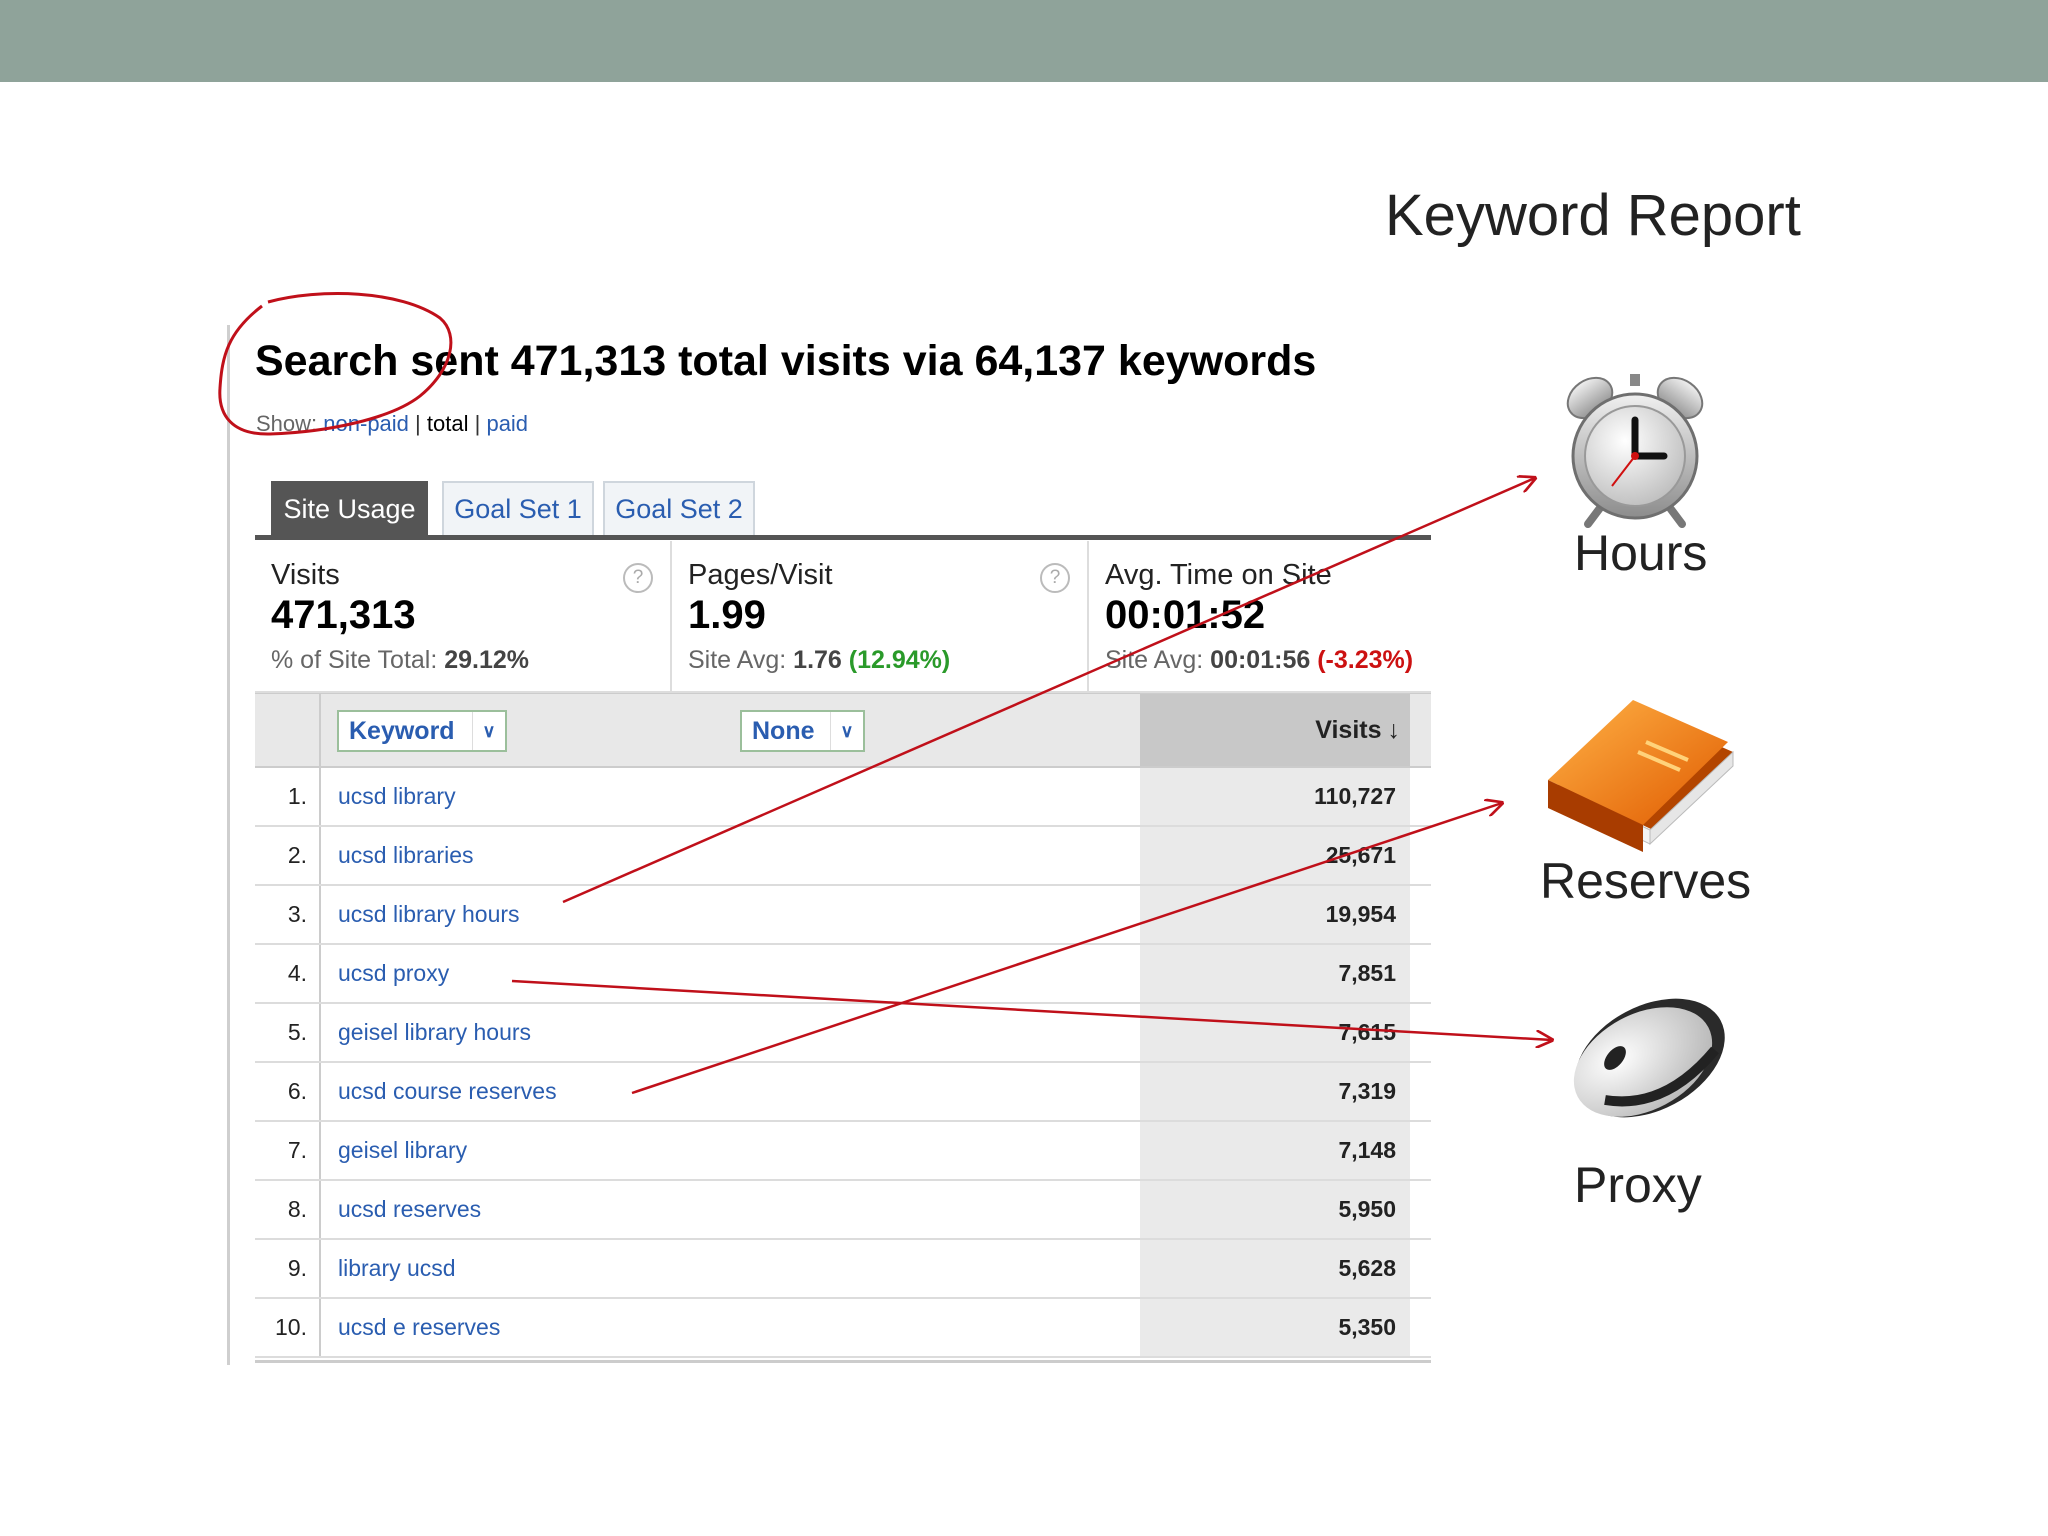  What do you see at coordinates (1048, 691) in the screenshot?
I see `arrow-hours` at bounding box center [1048, 691].